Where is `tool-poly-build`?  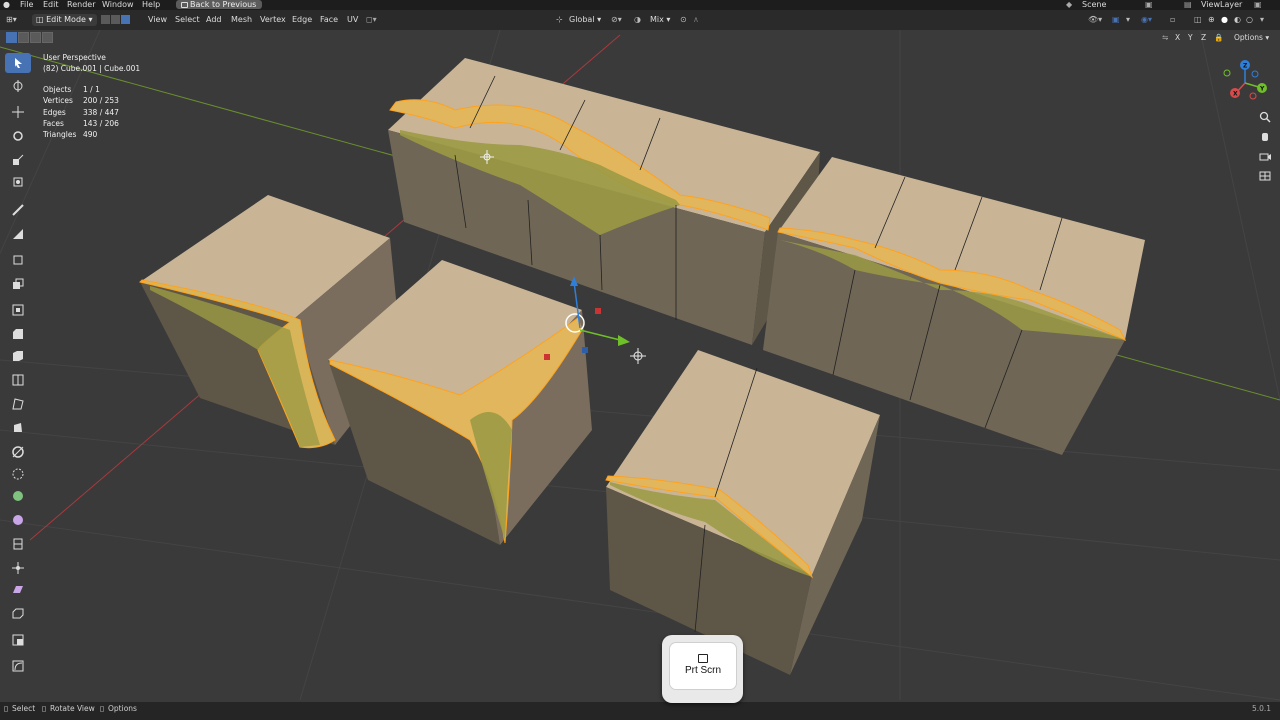 tool-poly-build is located at coordinates (18, 404).